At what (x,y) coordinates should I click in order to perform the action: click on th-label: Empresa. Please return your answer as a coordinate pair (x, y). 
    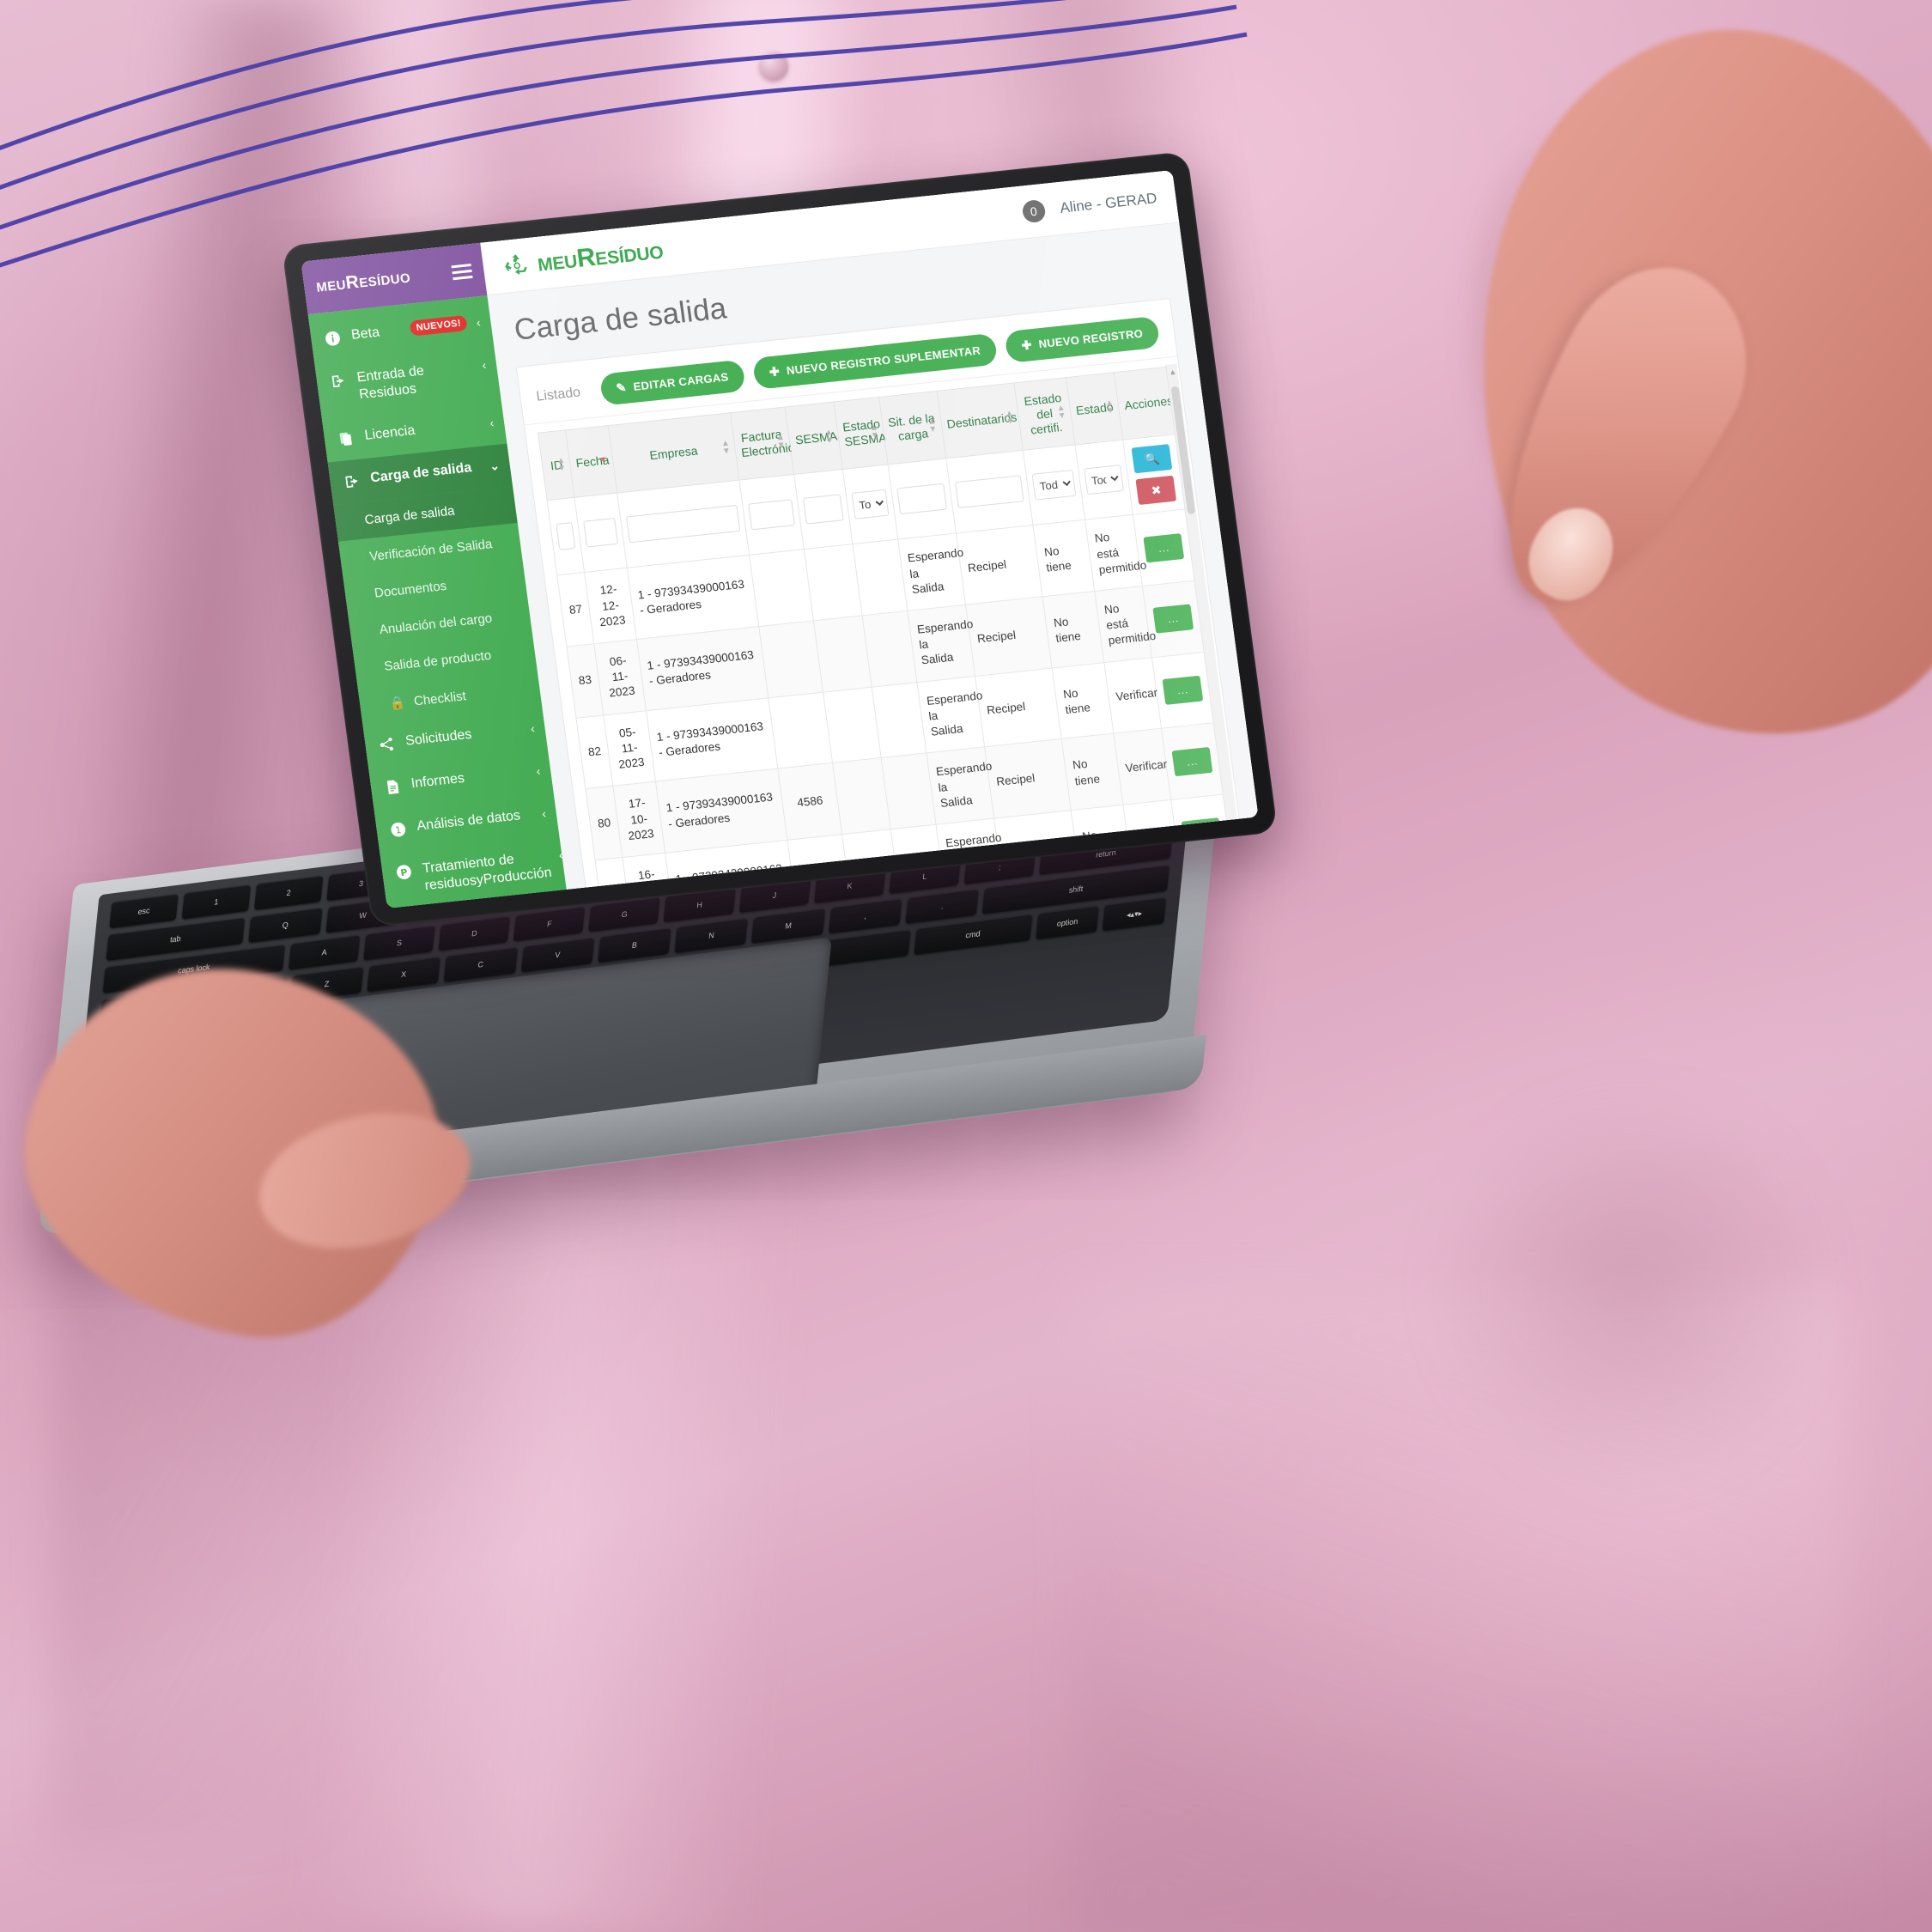
    Looking at the image, I should click on (673, 453).